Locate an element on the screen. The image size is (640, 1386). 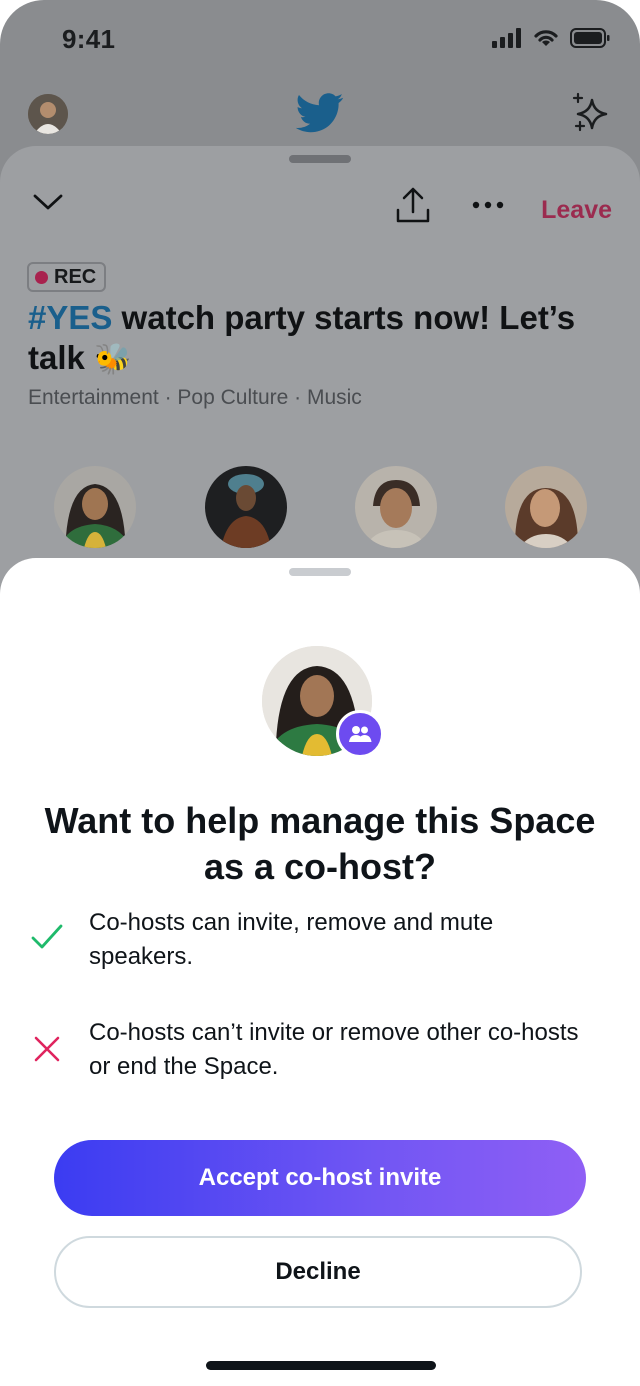
speaker-row is located at coordinates (320, 511).